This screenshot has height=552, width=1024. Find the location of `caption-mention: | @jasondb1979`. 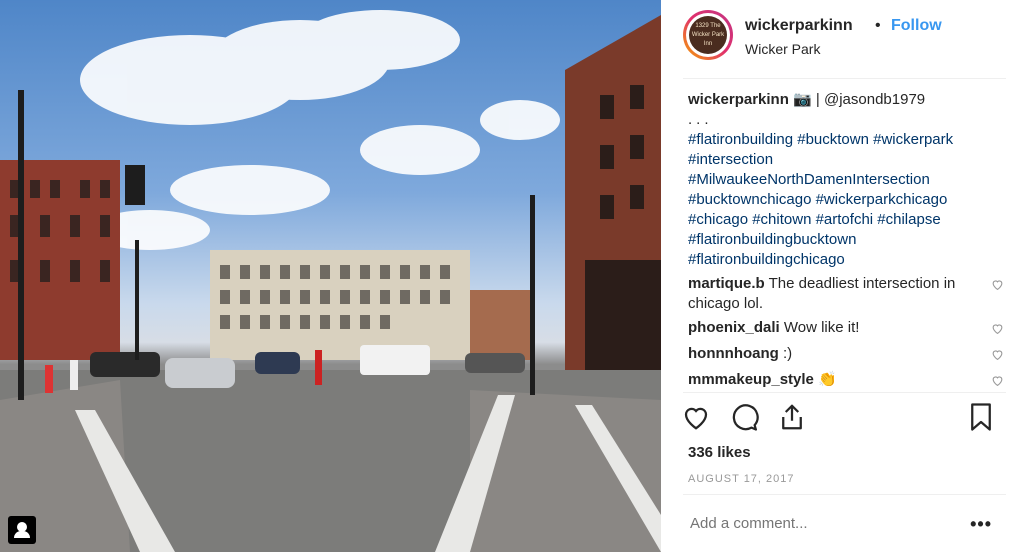

caption-mention: | @jasondb1979 is located at coordinates (870, 99).